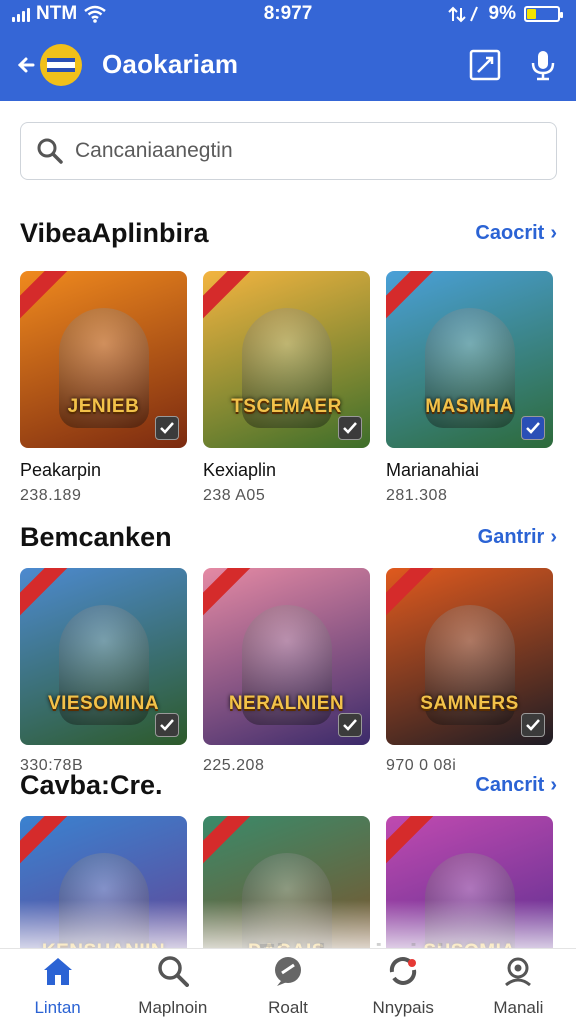  I want to click on microphone-icon, so click(543, 65).